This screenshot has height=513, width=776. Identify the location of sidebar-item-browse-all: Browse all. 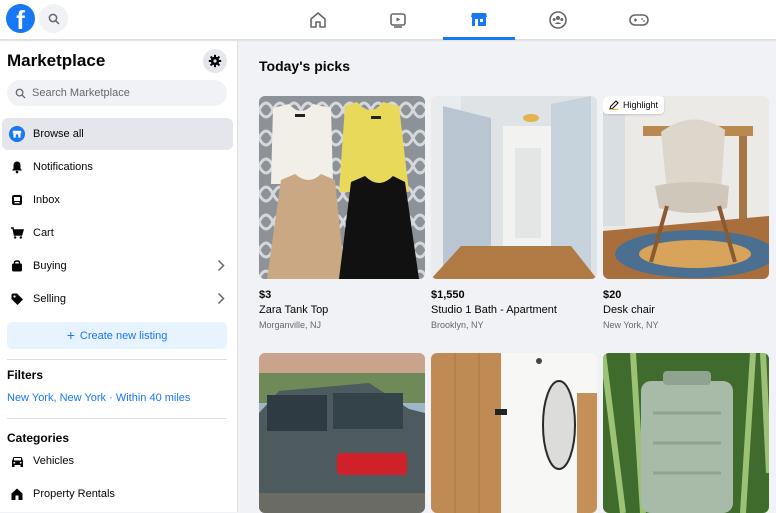
(117, 134).